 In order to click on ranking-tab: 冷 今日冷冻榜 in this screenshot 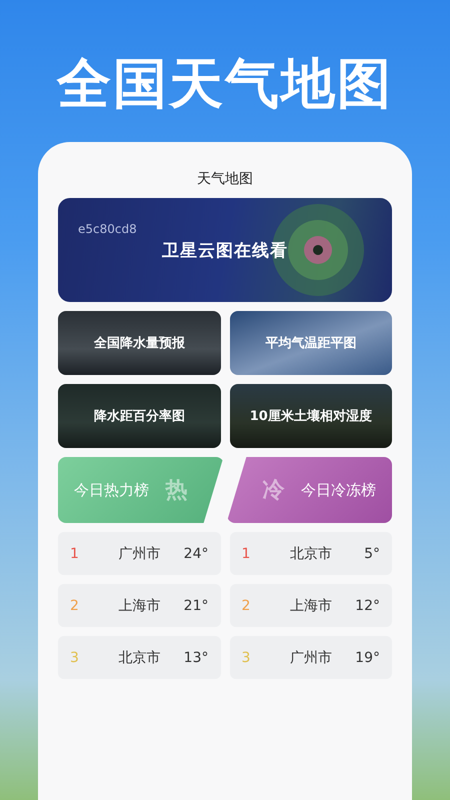, I will do `click(309, 490)`.